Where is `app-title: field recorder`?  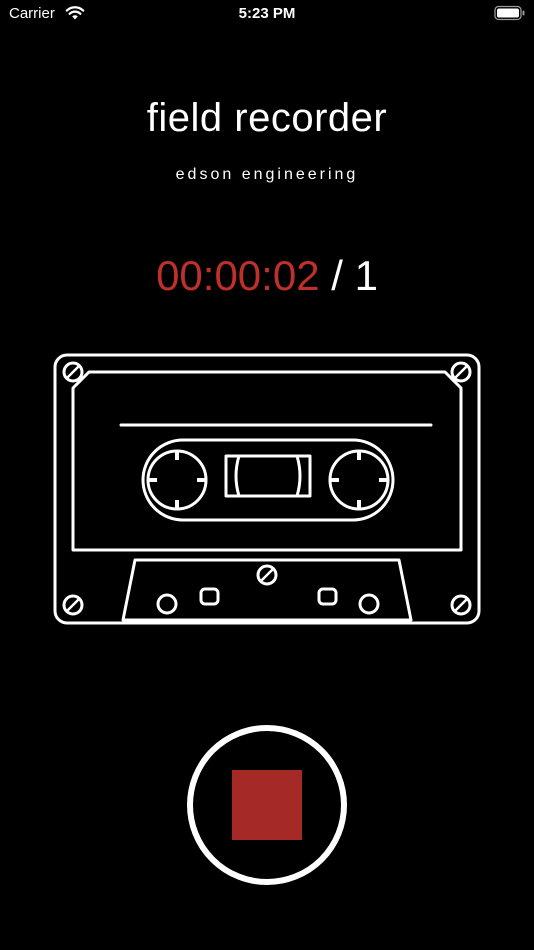 app-title: field recorder is located at coordinates (267, 118).